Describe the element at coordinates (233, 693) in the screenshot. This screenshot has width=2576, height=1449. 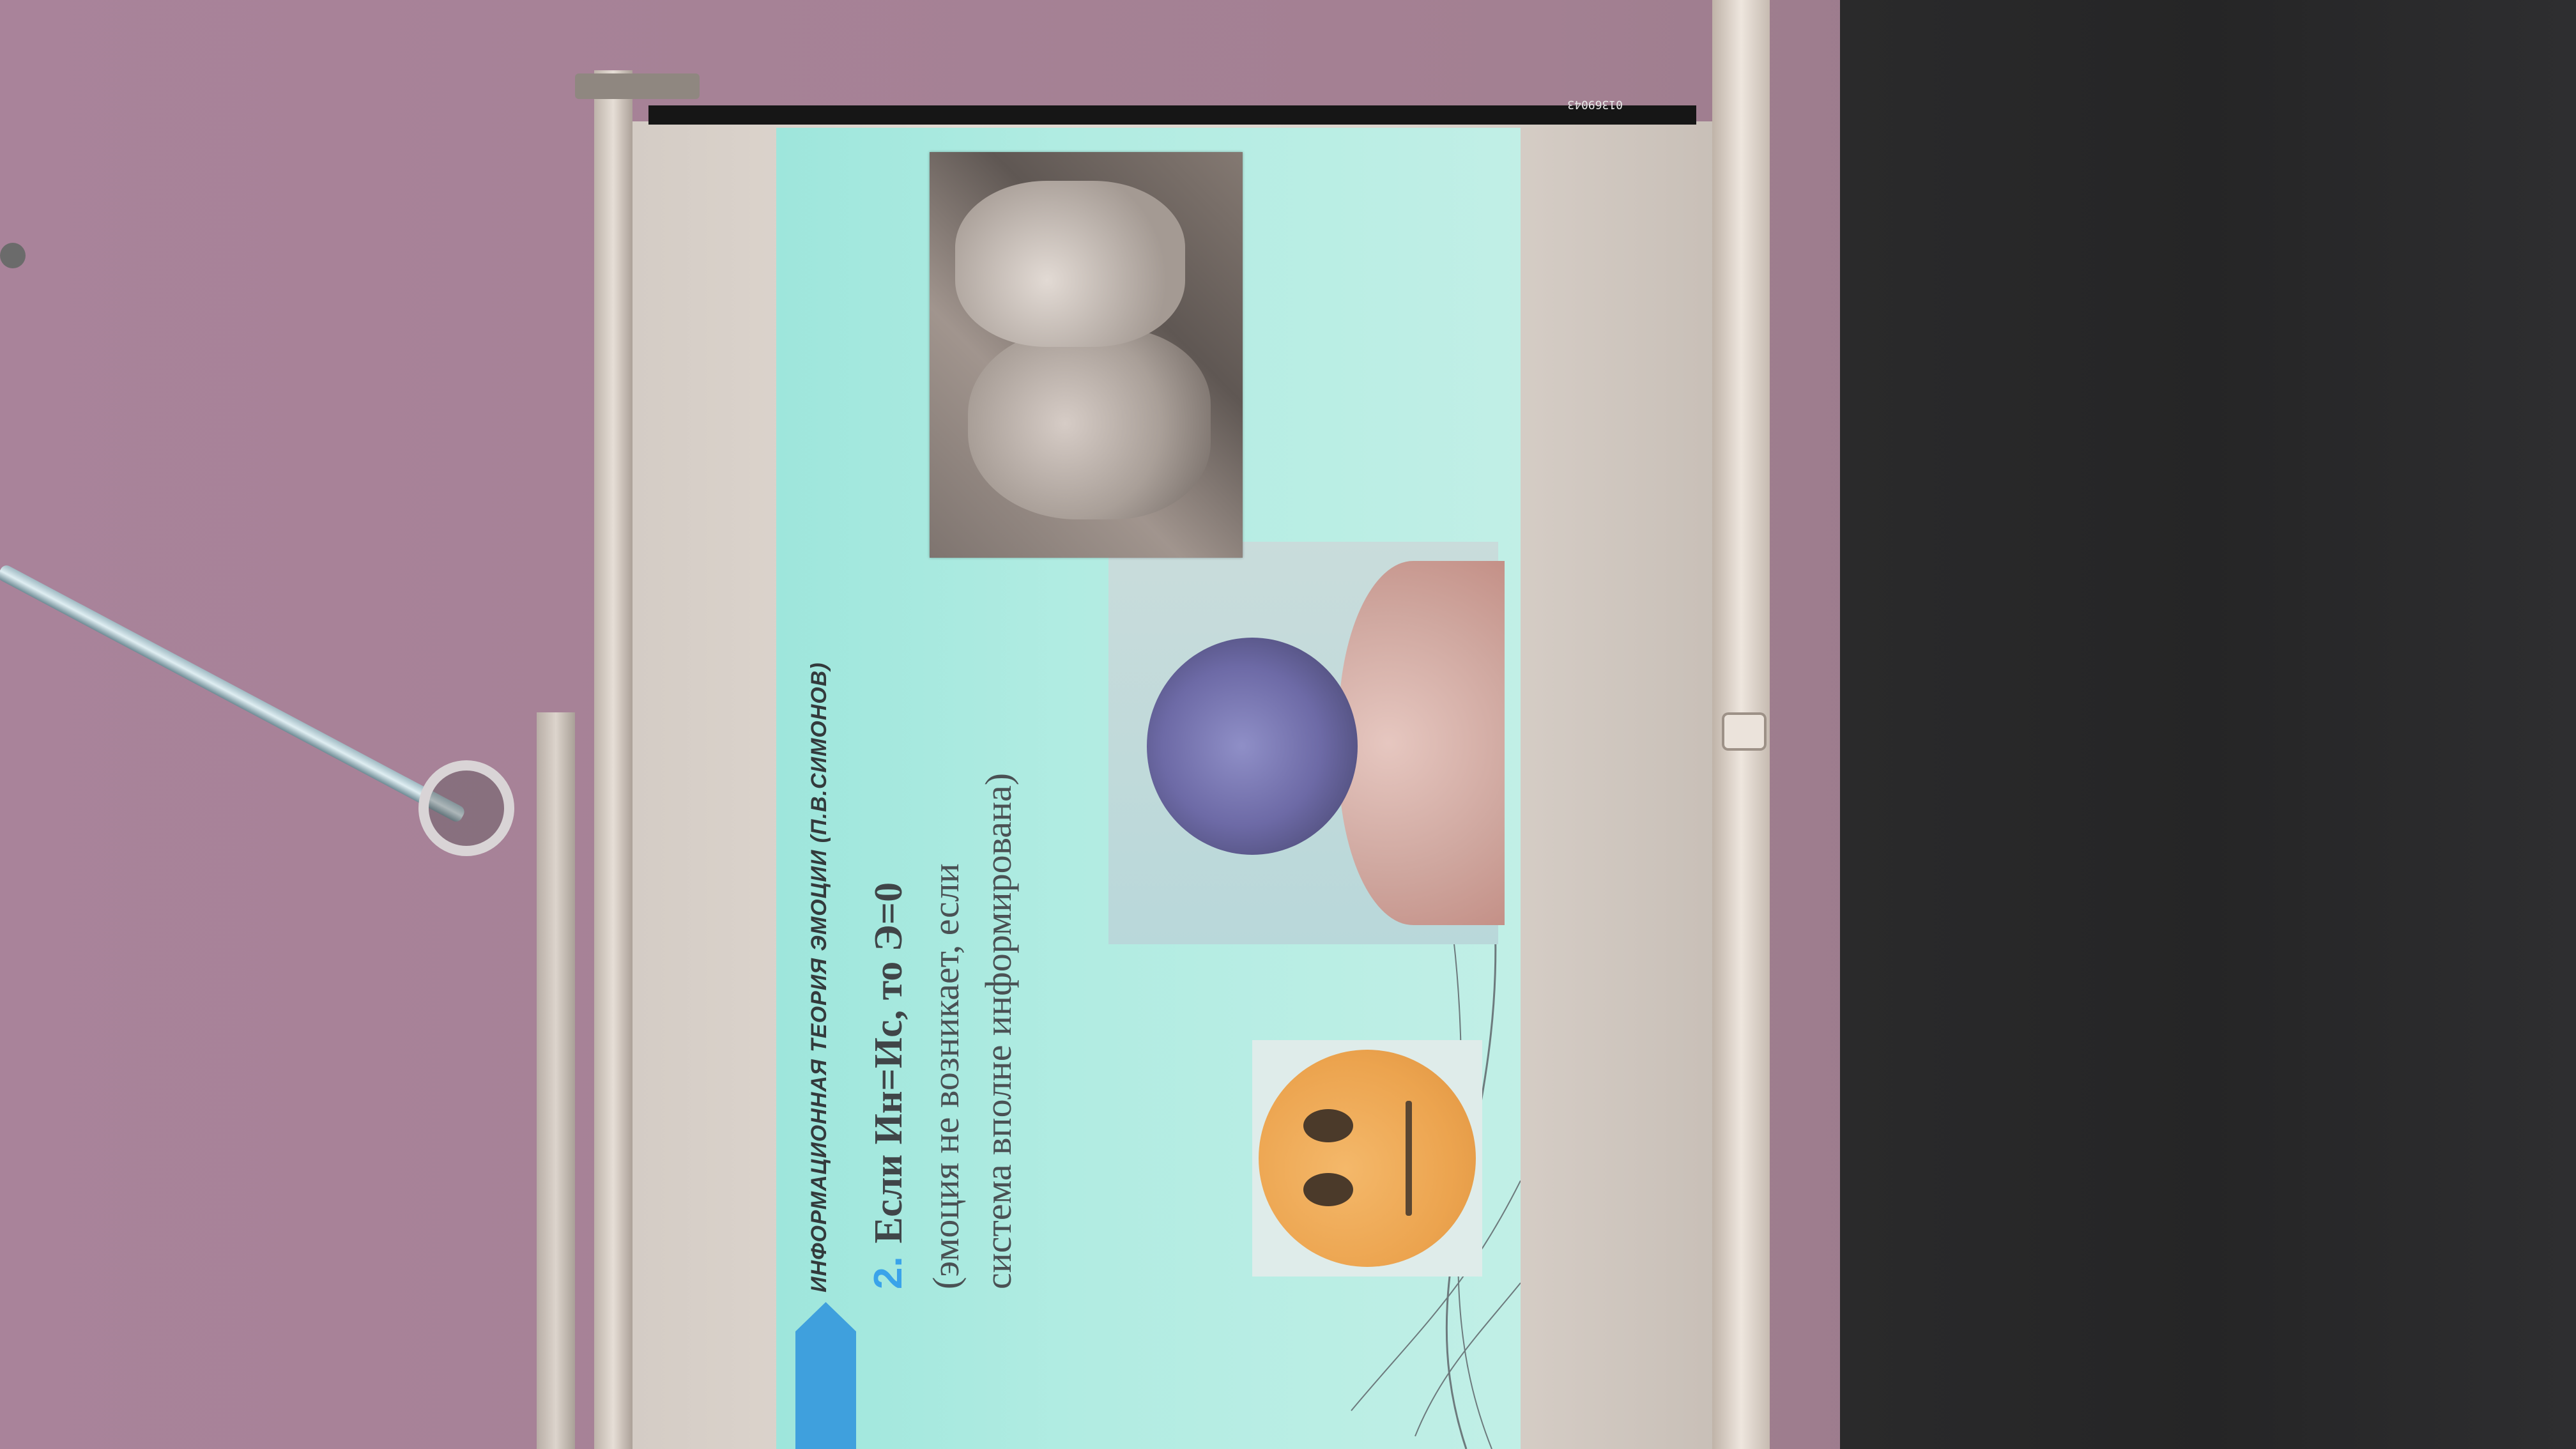
I see `wall-pipe` at that location.